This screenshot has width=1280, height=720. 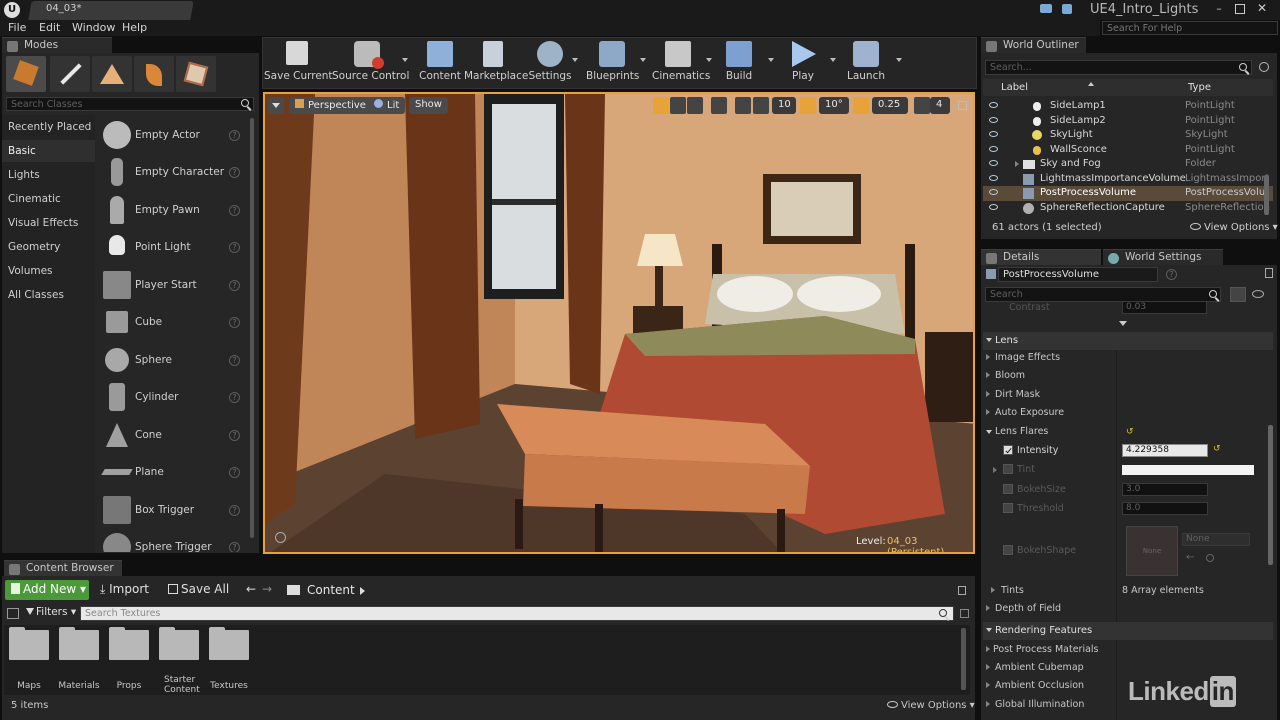 I want to click on filters-button: Filters ▾, so click(x=51, y=612).